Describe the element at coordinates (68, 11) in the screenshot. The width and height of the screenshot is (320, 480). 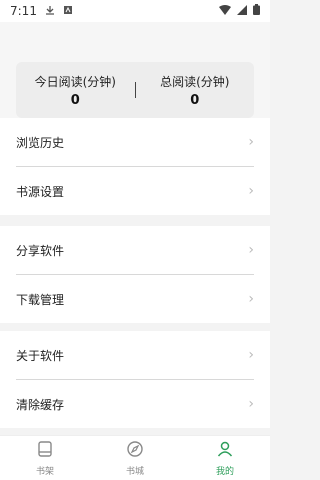
I see `notification-icon` at that location.